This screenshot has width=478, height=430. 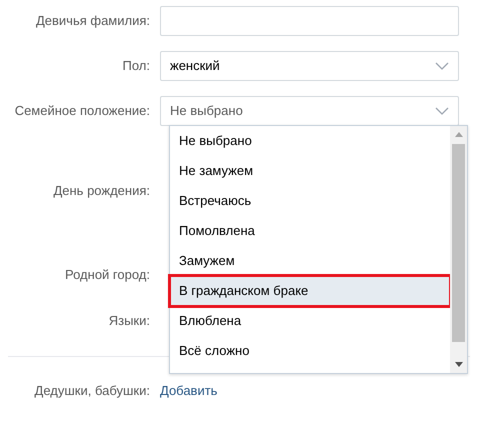 What do you see at coordinates (310, 261) in the screenshot?
I see `dropdown-option: Замужем` at bounding box center [310, 261].